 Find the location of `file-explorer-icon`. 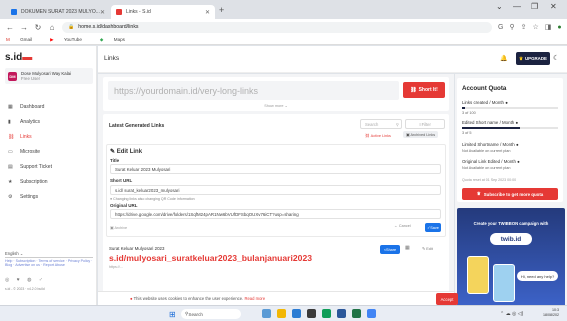

file-explorer-icon is located at coordinates (281, 313).